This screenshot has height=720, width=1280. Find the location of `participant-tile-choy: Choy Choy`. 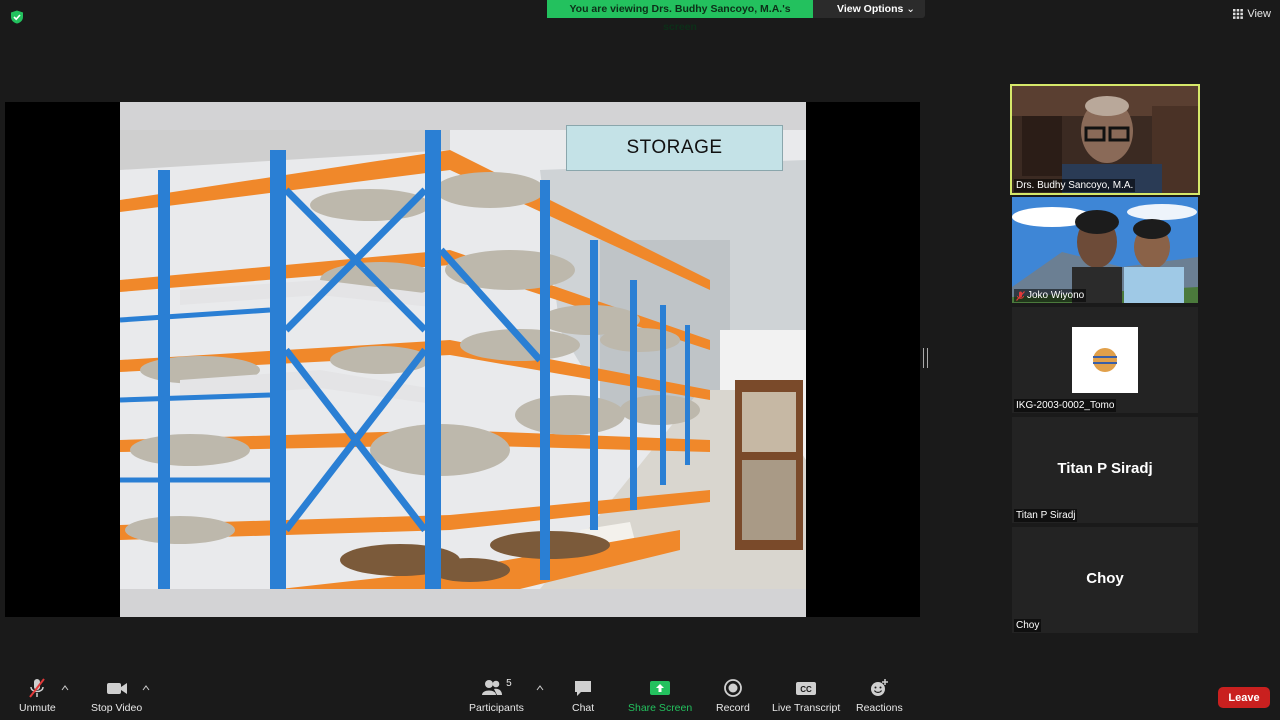

participant-tile-choy: Choy Choy is located at coordinates (1105, 580).